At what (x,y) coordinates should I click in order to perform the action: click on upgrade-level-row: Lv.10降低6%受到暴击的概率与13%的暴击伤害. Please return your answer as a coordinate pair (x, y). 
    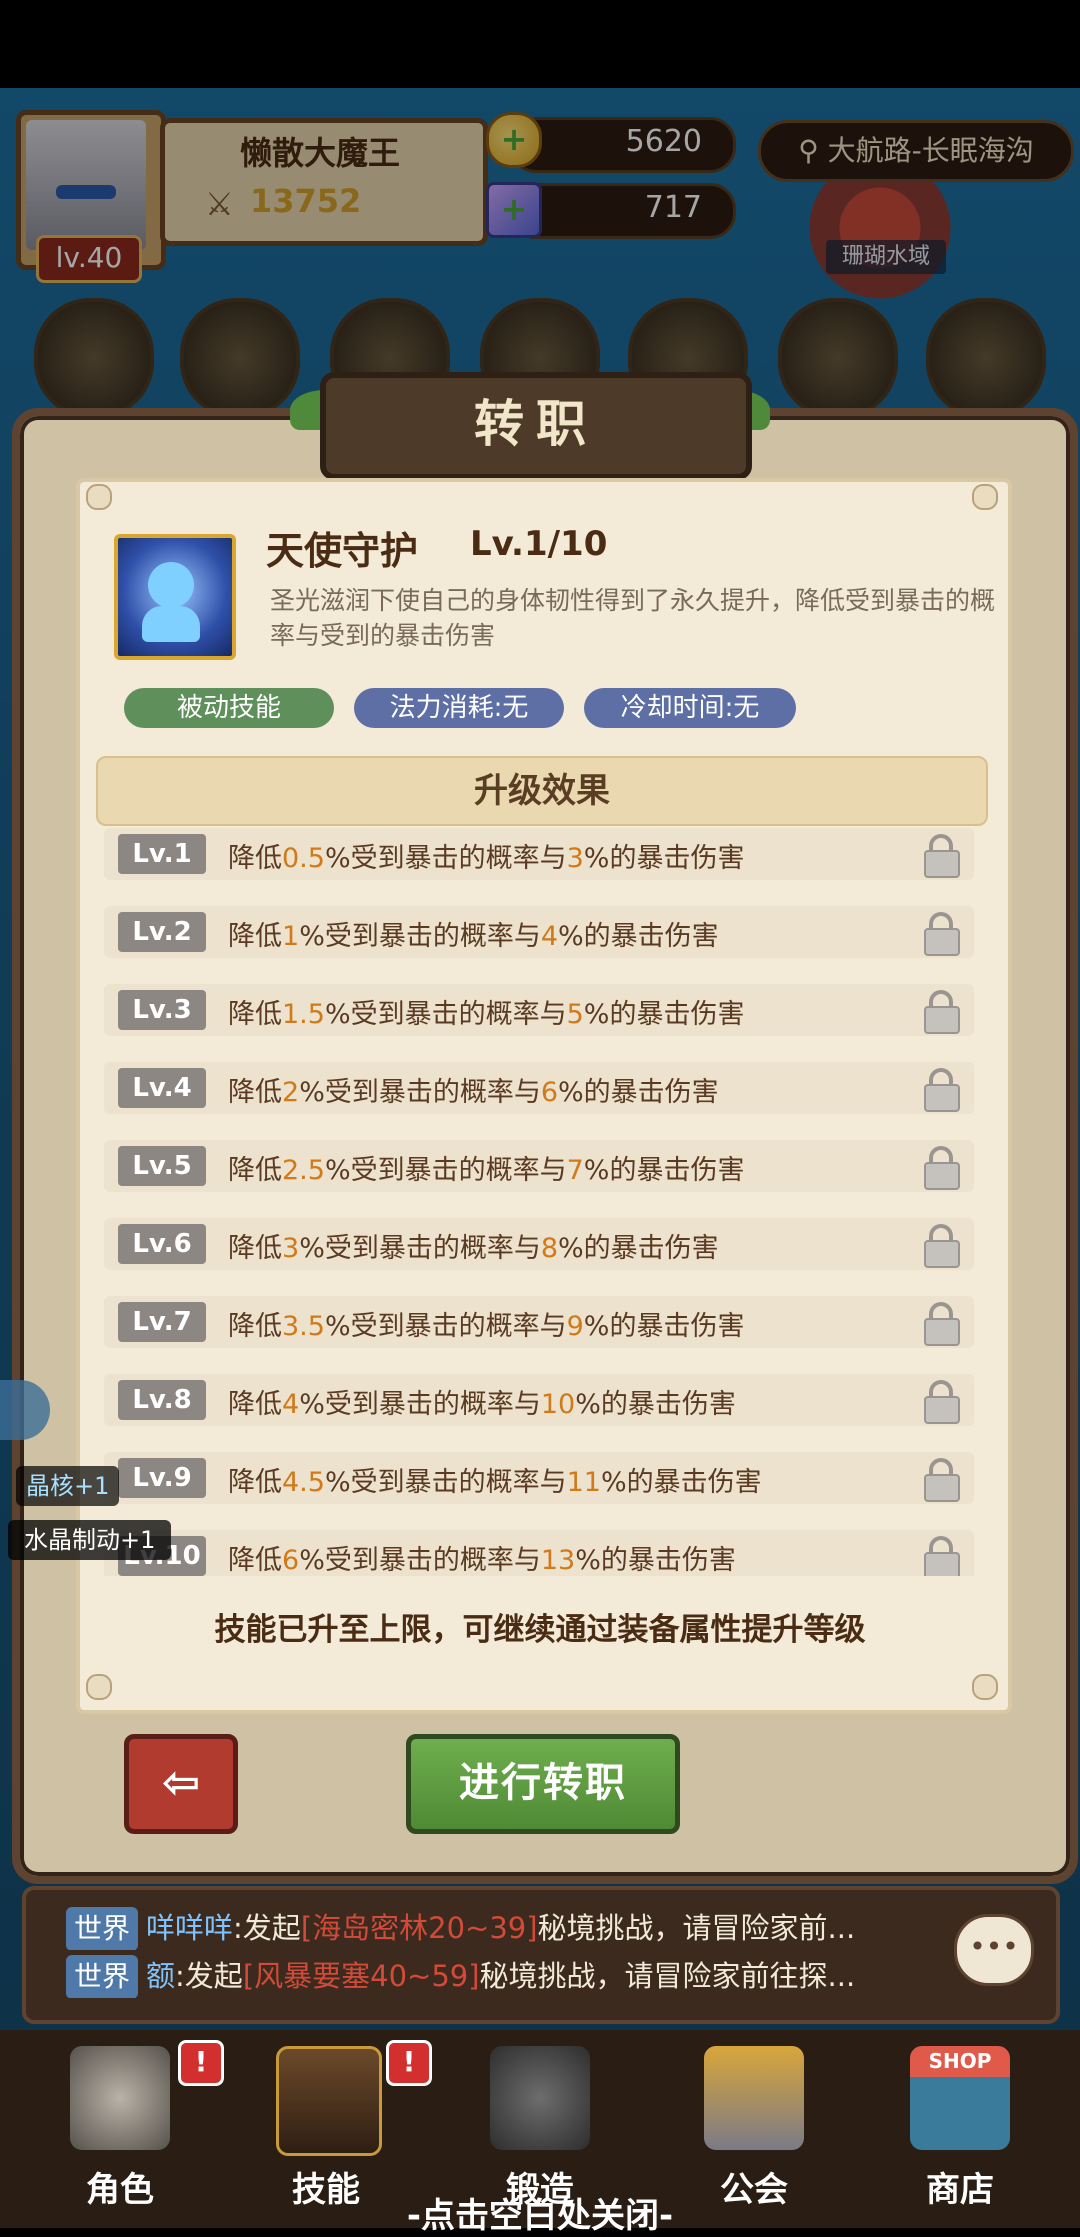
    Looking at the image, I should click on (539, 1553).